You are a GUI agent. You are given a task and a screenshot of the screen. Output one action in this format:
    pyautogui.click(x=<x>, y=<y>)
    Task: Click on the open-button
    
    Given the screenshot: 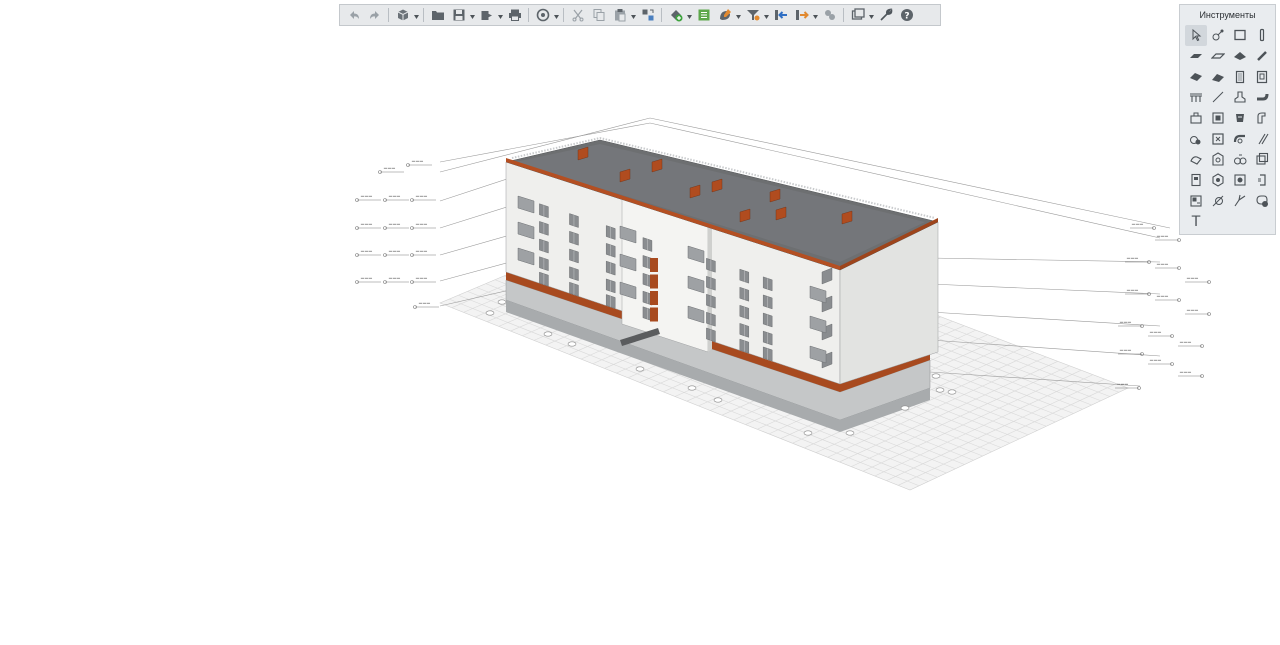 What is the action you would take?
    pyautogui.click(x=437, y=15)
    